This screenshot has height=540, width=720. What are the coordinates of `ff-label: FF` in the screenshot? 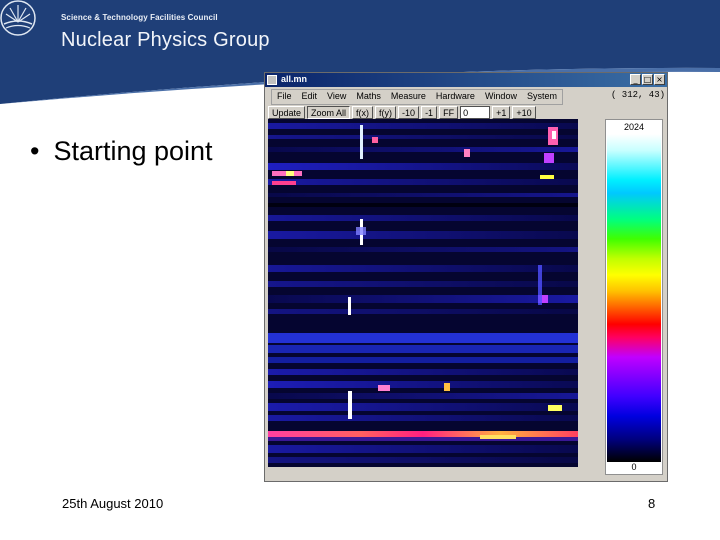 It's located at (449, 112).